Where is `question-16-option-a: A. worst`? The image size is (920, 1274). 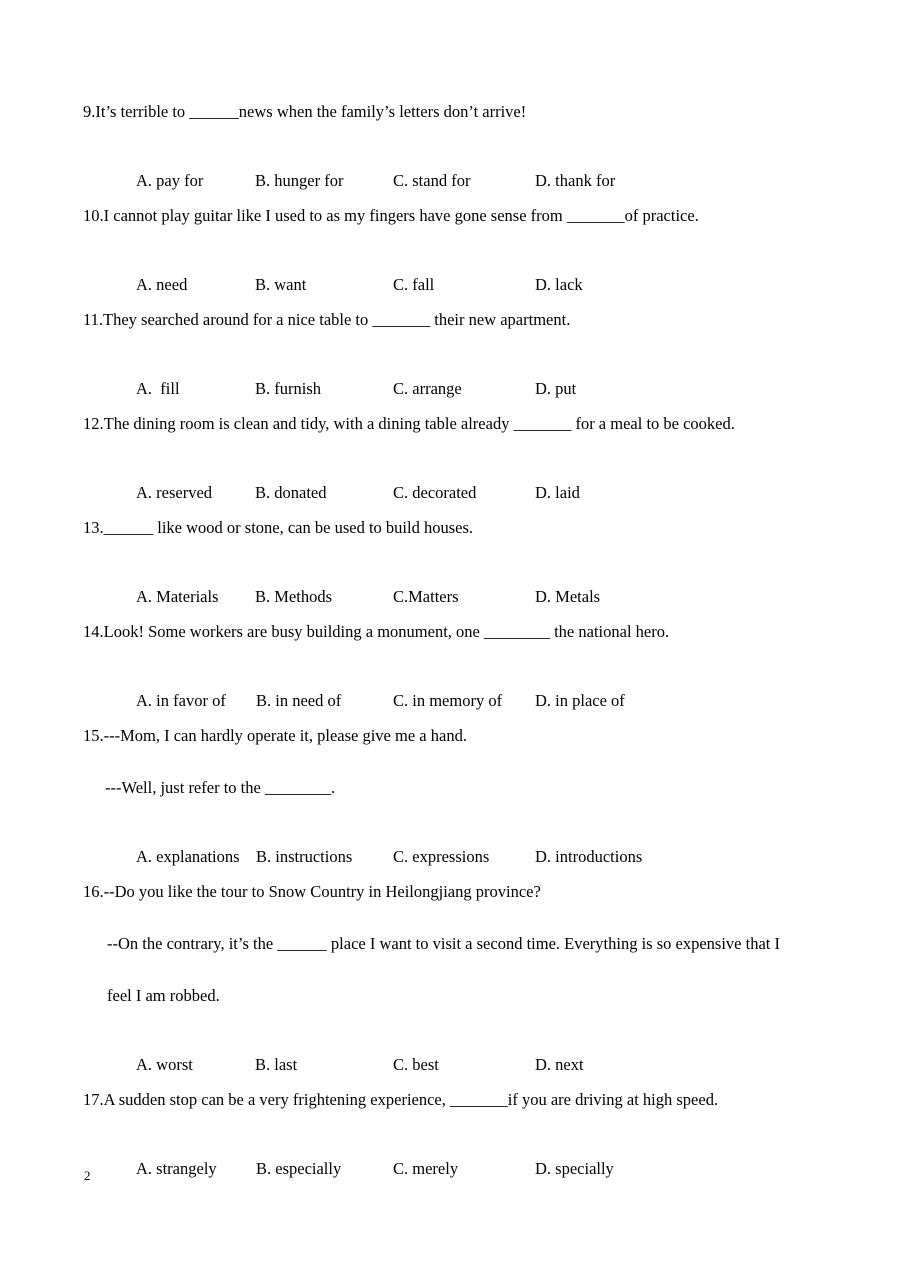
question-16-option-a: A. worst is located at coordinates (195, 1065).